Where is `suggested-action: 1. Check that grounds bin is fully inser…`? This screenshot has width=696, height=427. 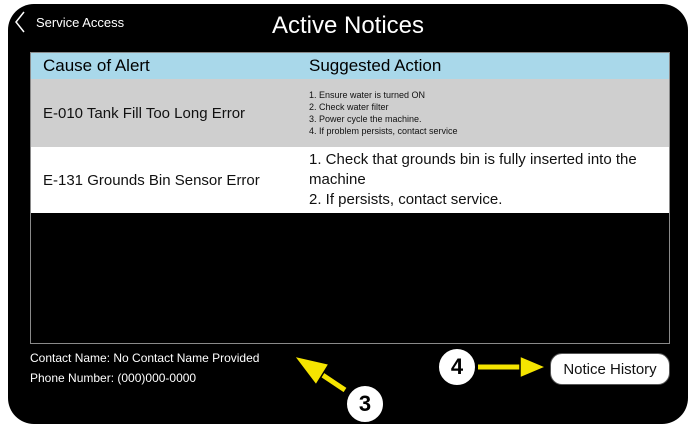 suggested-action: 1. Check that grounds bin is fully inser… is located at coordinates (483, 180).